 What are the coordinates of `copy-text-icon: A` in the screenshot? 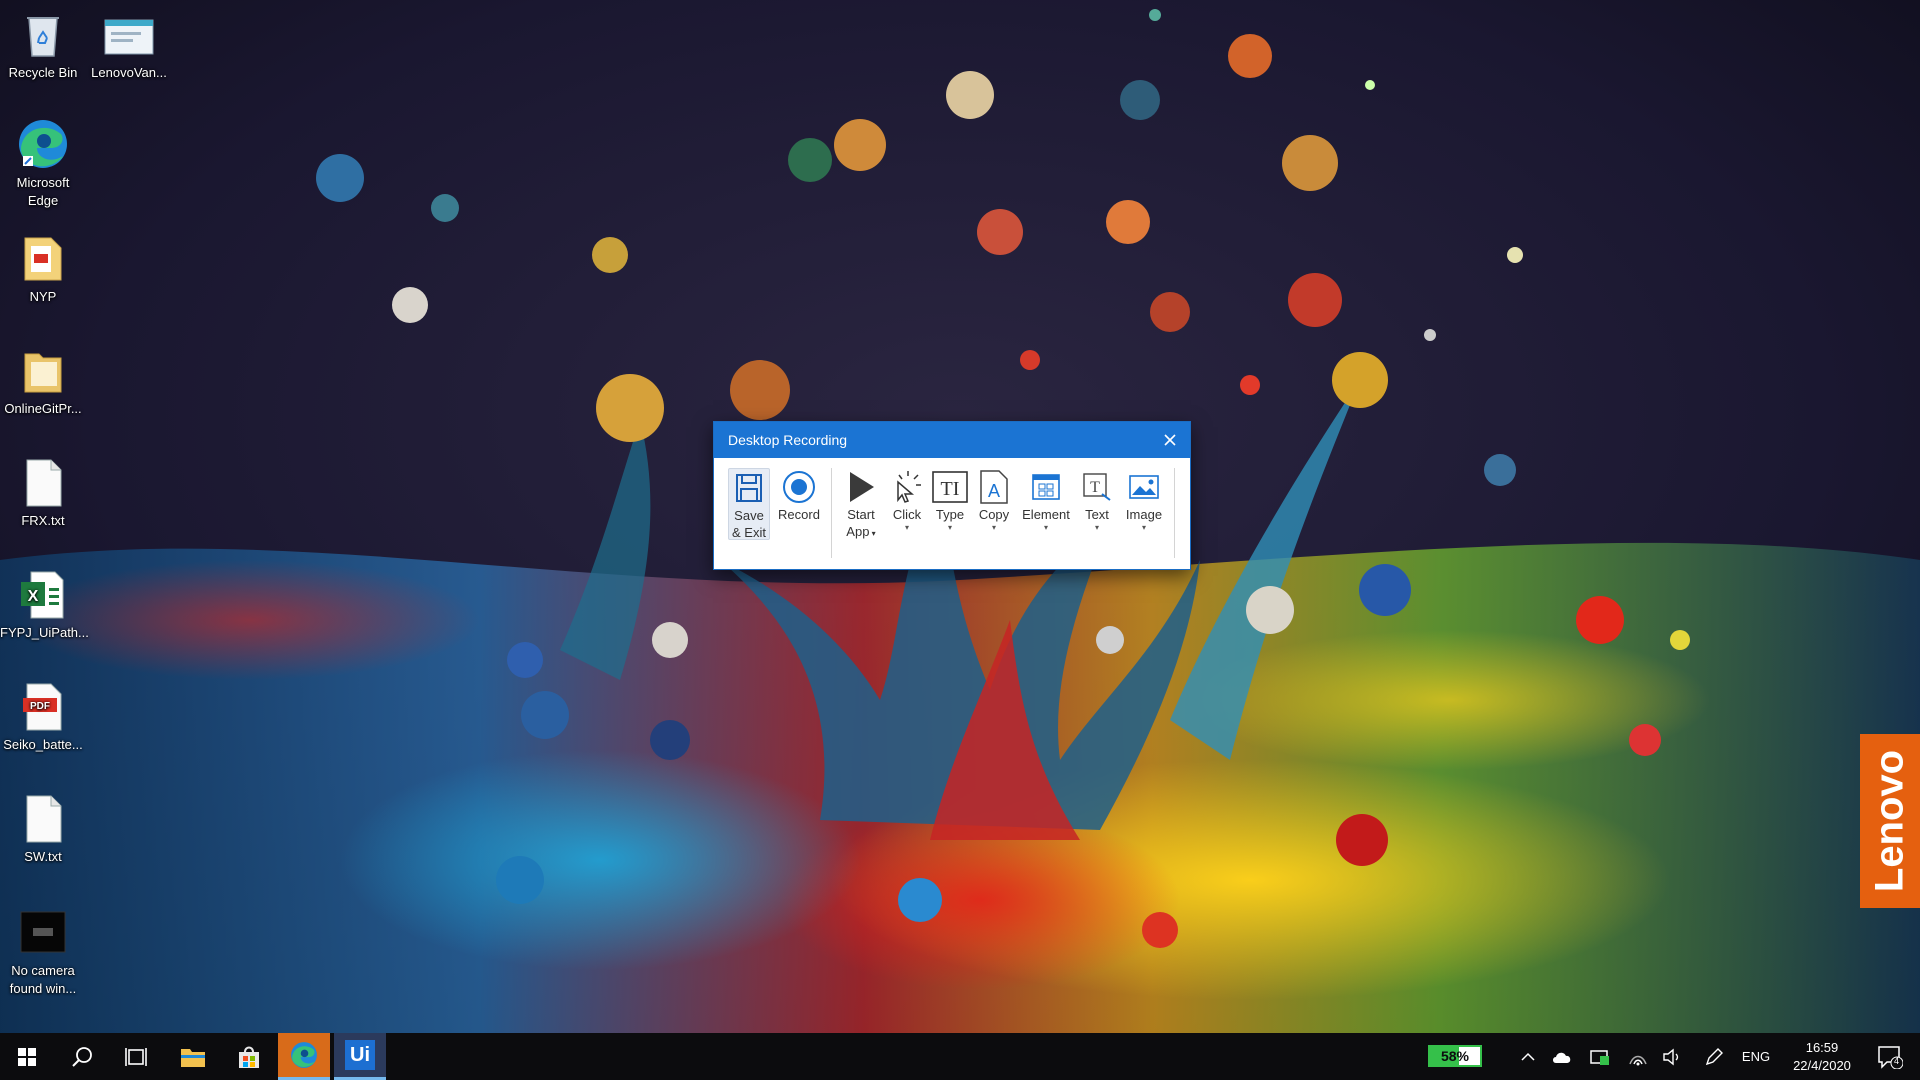 It's located at (994, 487).